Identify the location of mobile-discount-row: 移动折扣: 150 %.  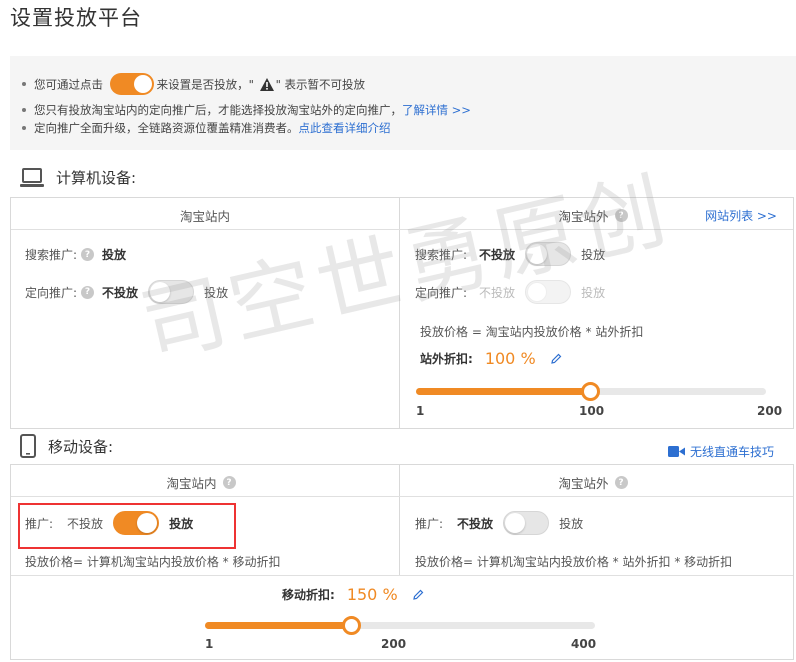
(353, 594).